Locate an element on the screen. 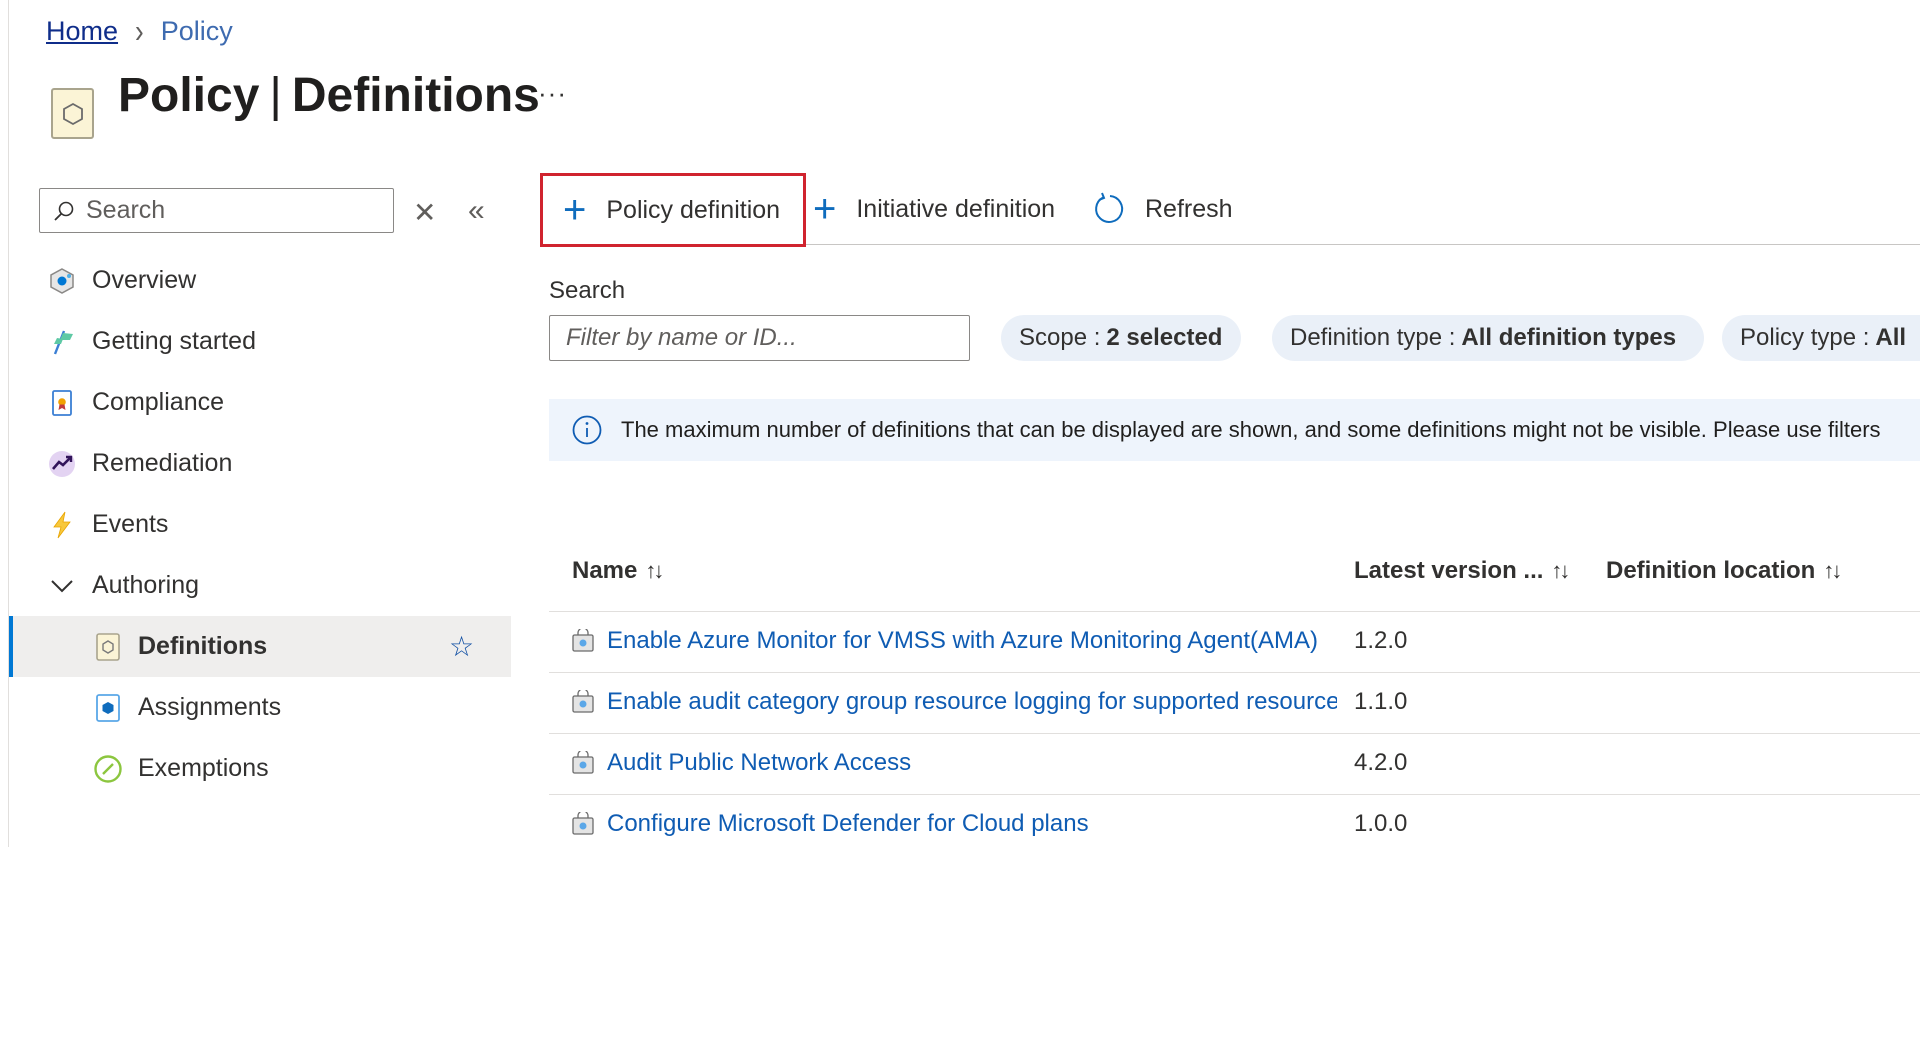  sidebar-group-authoring: Authoring is located at coordinates (260, 585).